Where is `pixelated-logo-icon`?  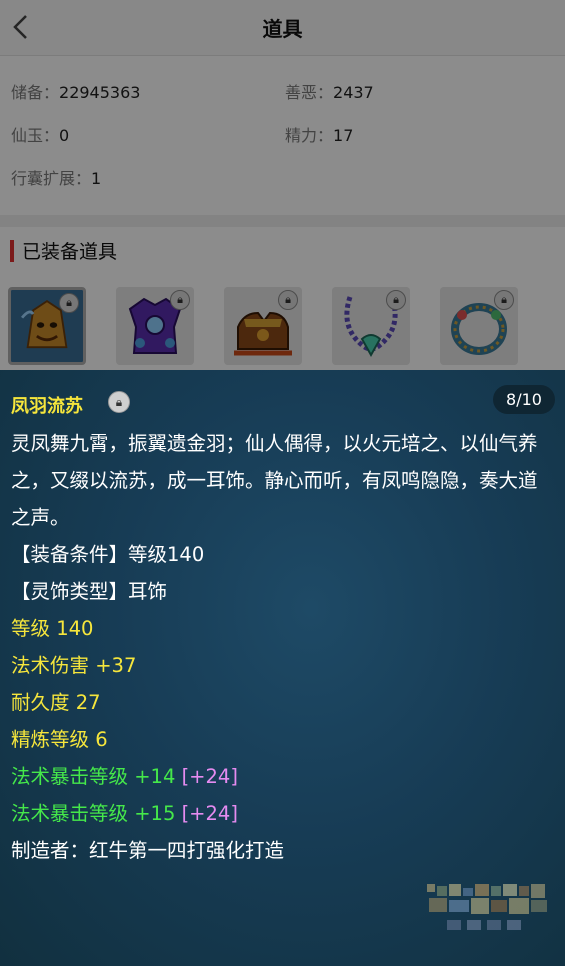
pixelated-logo-icon is located at coordinates (487, 907).